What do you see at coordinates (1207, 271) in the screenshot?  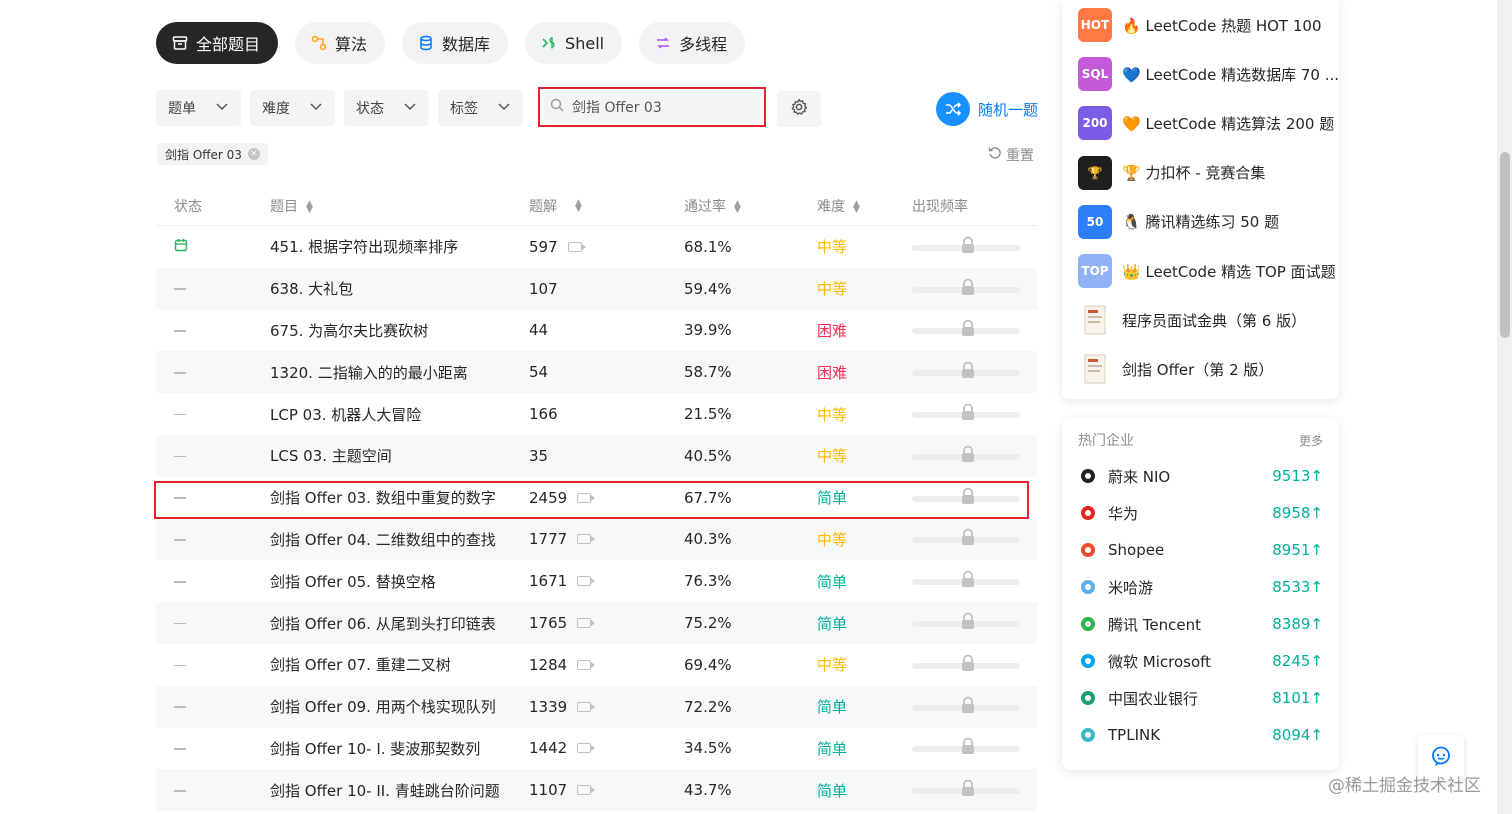 I see `study-list-item: TOP 👑 LeetCode 精选 TOP 面试题` at bounding box center [1207, 271].